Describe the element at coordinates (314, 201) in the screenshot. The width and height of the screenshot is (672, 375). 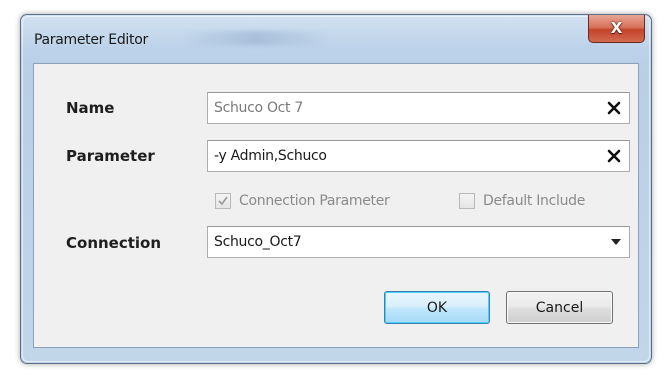
I see `connection-parameter-label: Connection Parameter` at that location.